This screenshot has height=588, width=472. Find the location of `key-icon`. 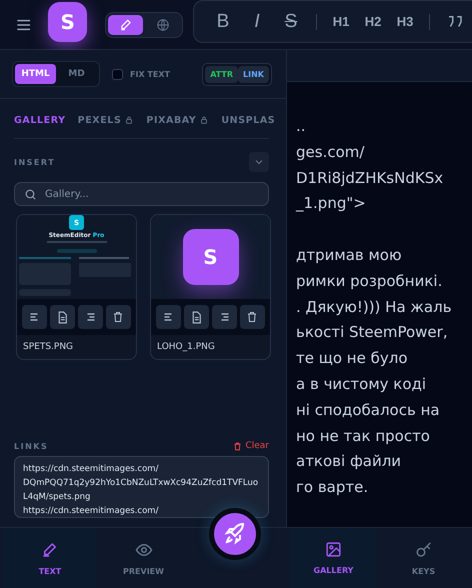

key-icon is located at coordinates (423, 549).